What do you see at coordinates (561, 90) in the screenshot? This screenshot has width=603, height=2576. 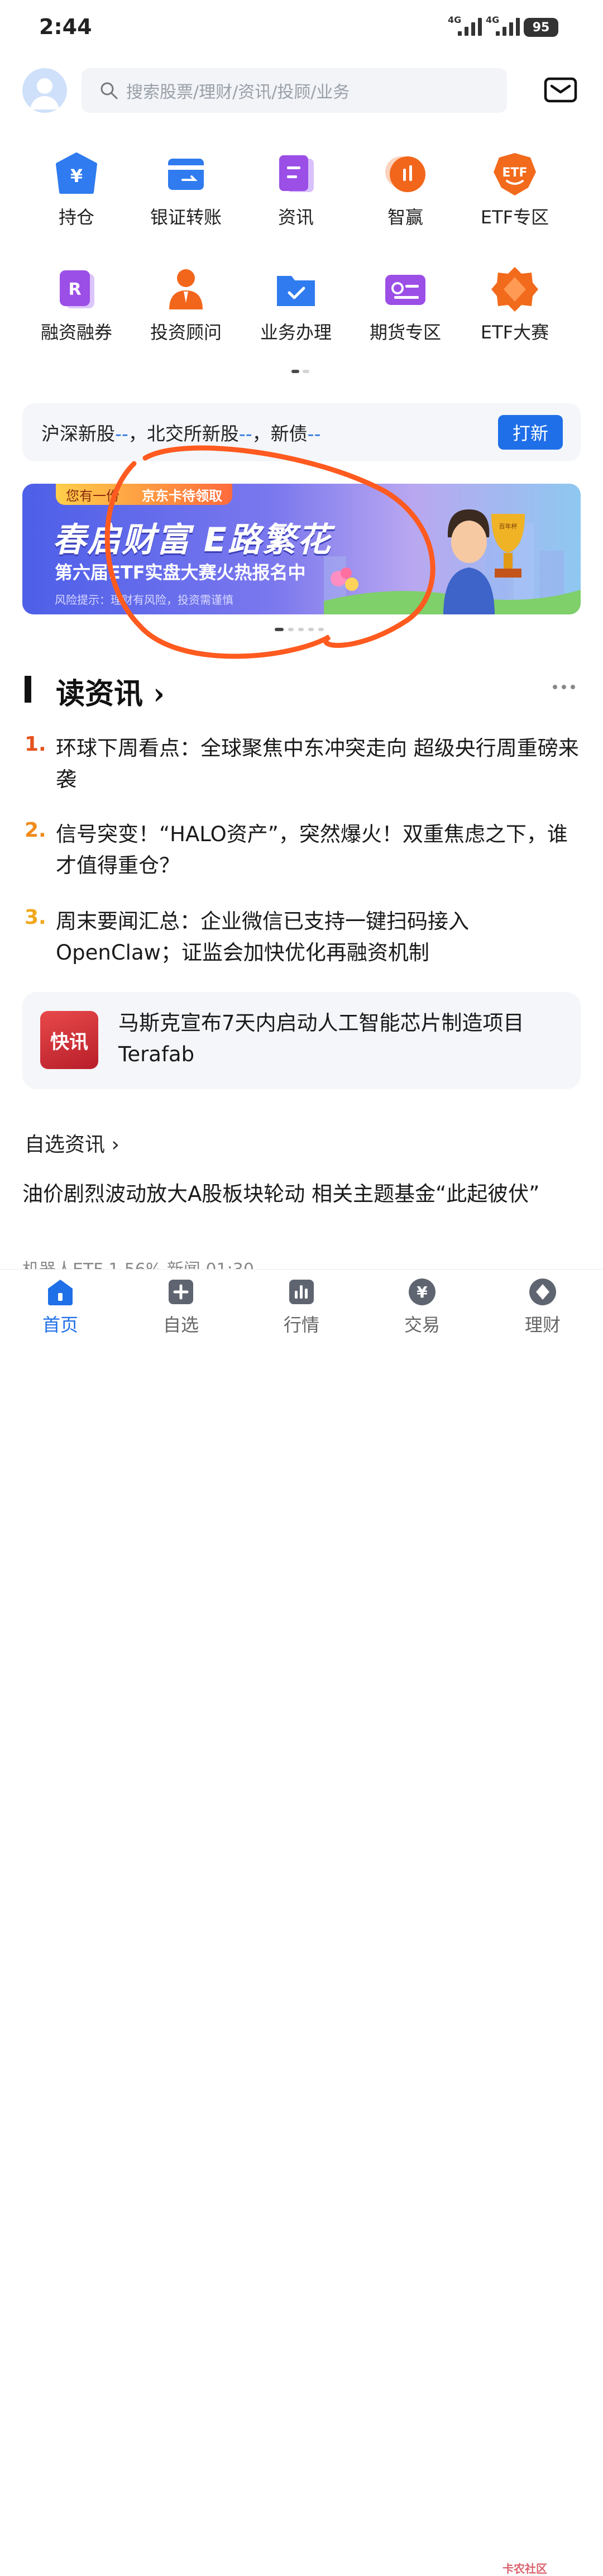 I see `mail-icon` at bounding box center [561, 90].